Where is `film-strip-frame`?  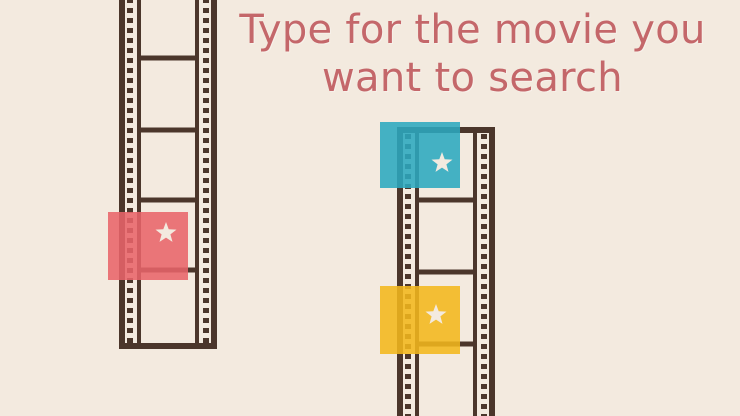 film-strip-frame is located at coordinates (168, 174).